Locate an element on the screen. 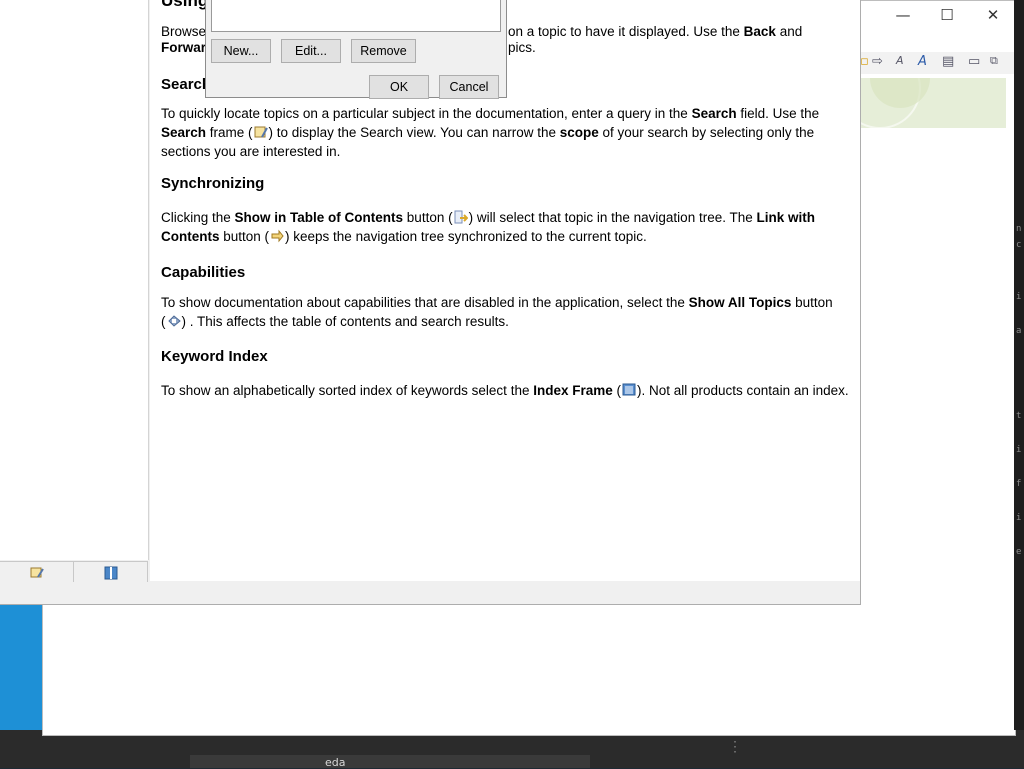  tab-search is located at coordinates (37, 572).